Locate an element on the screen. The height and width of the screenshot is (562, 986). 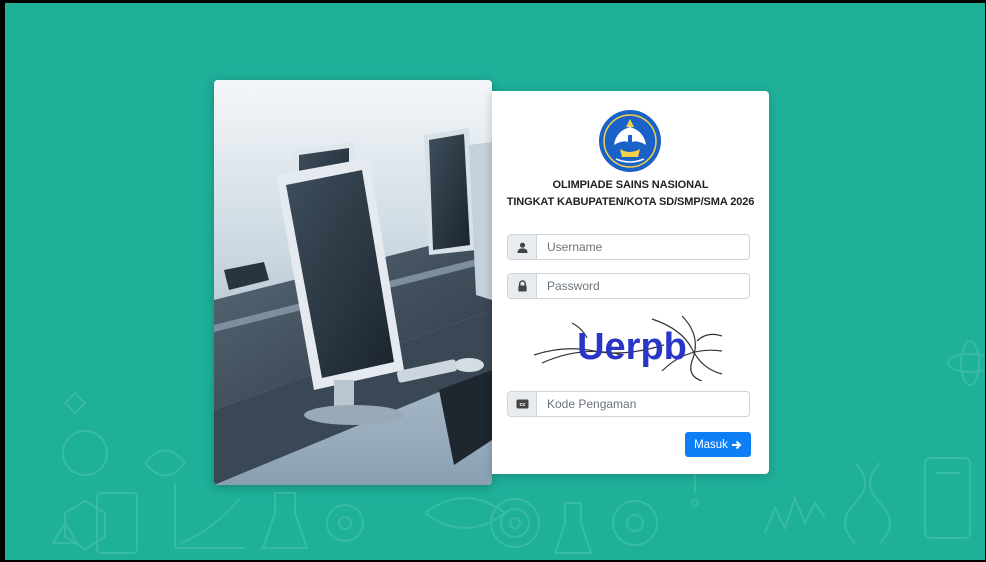
cc-icon: cc is located at coordinates (522, 404).